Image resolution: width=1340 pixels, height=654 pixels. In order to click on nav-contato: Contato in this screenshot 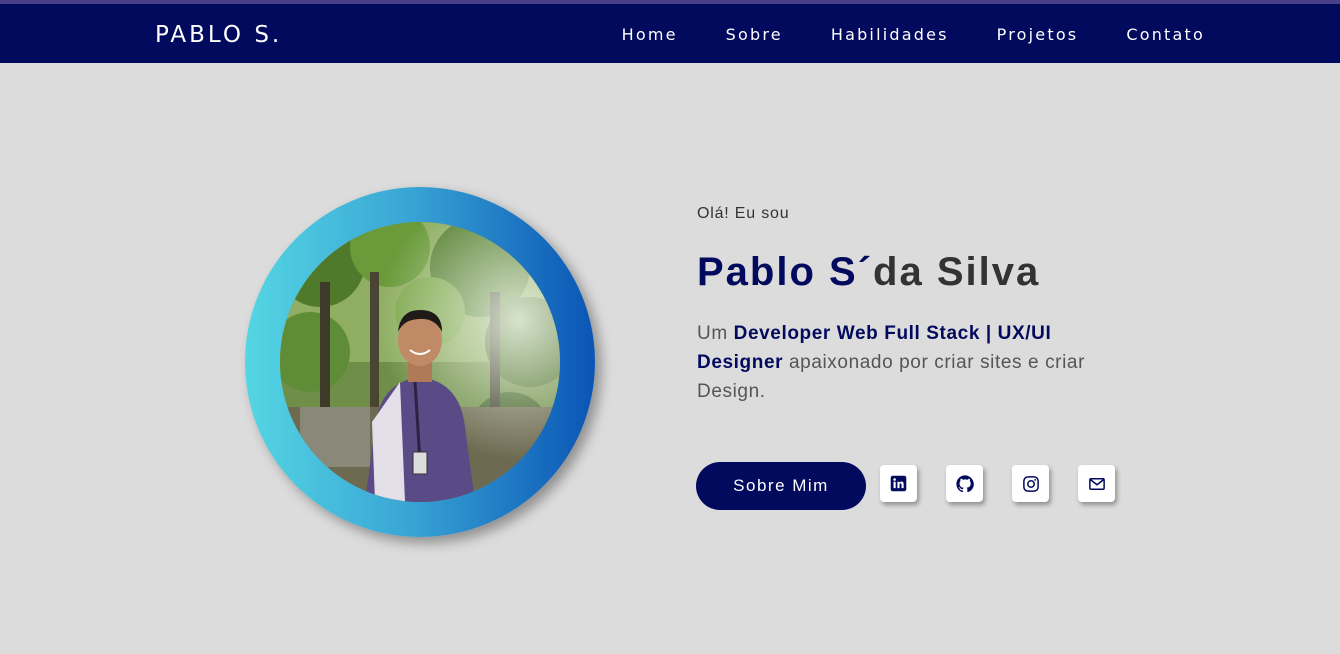, I will do `click(1165, 34)`.